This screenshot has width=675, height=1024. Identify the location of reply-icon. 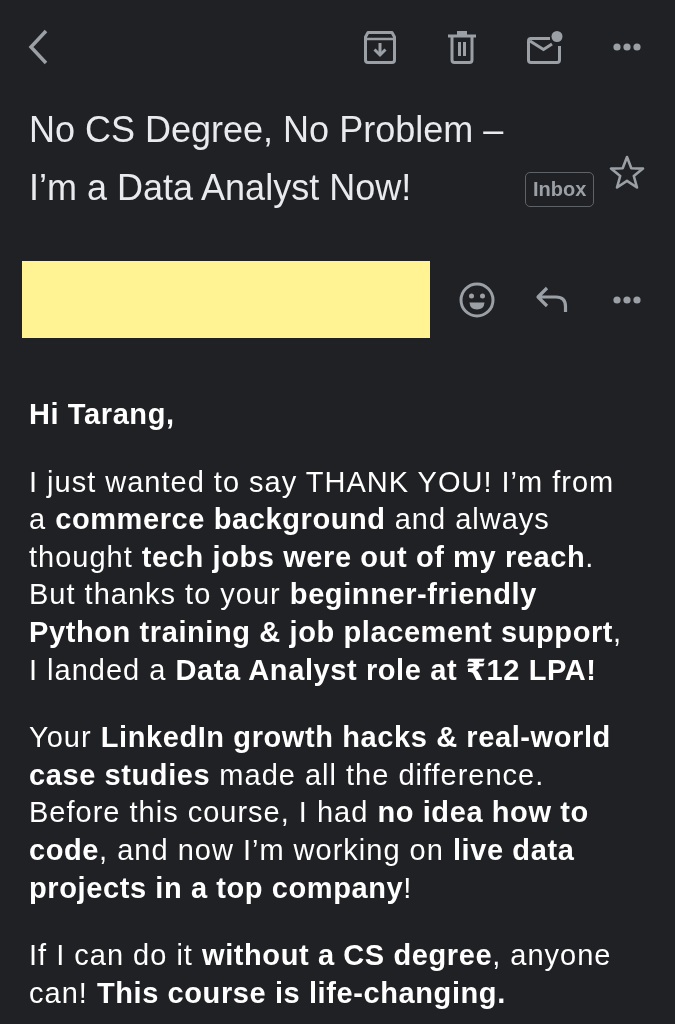
(551, 299).